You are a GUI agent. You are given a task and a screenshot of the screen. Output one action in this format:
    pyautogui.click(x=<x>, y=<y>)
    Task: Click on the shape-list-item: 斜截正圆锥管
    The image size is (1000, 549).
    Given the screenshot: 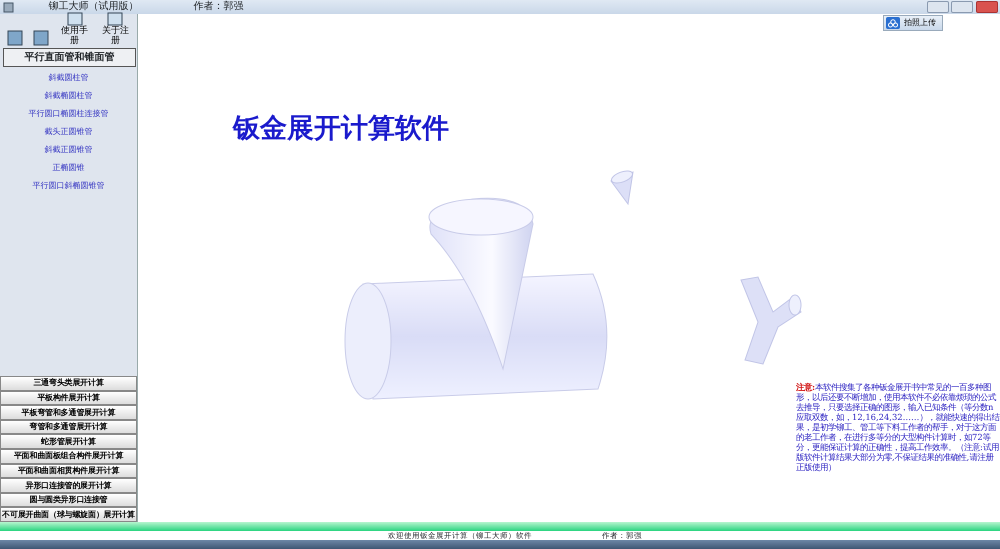 What is the action you would take?
    pyautogui.click(x=68, y=150)
    